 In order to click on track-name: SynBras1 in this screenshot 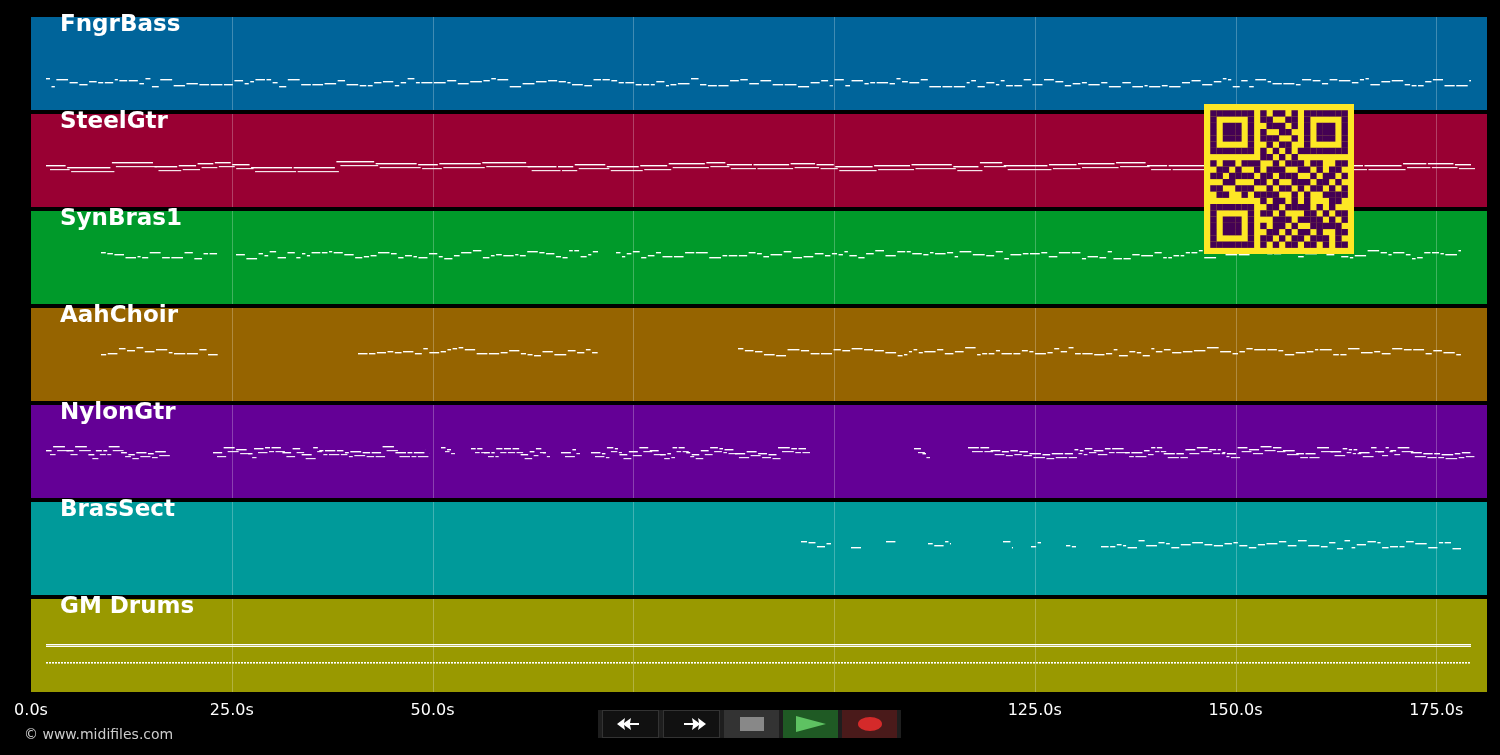, I will do `click(121, 217)`.